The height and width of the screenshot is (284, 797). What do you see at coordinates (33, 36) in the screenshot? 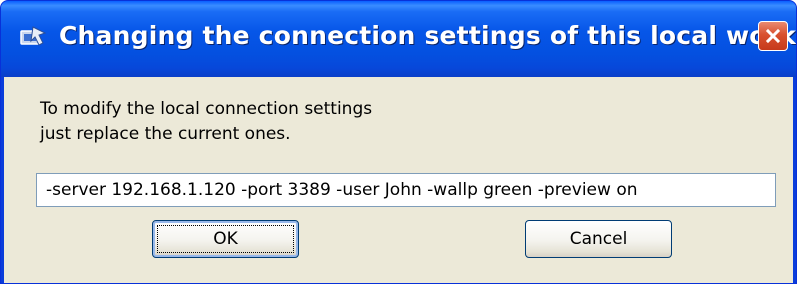
I see `remote-connection-icon` at bounding box center [33, 36].